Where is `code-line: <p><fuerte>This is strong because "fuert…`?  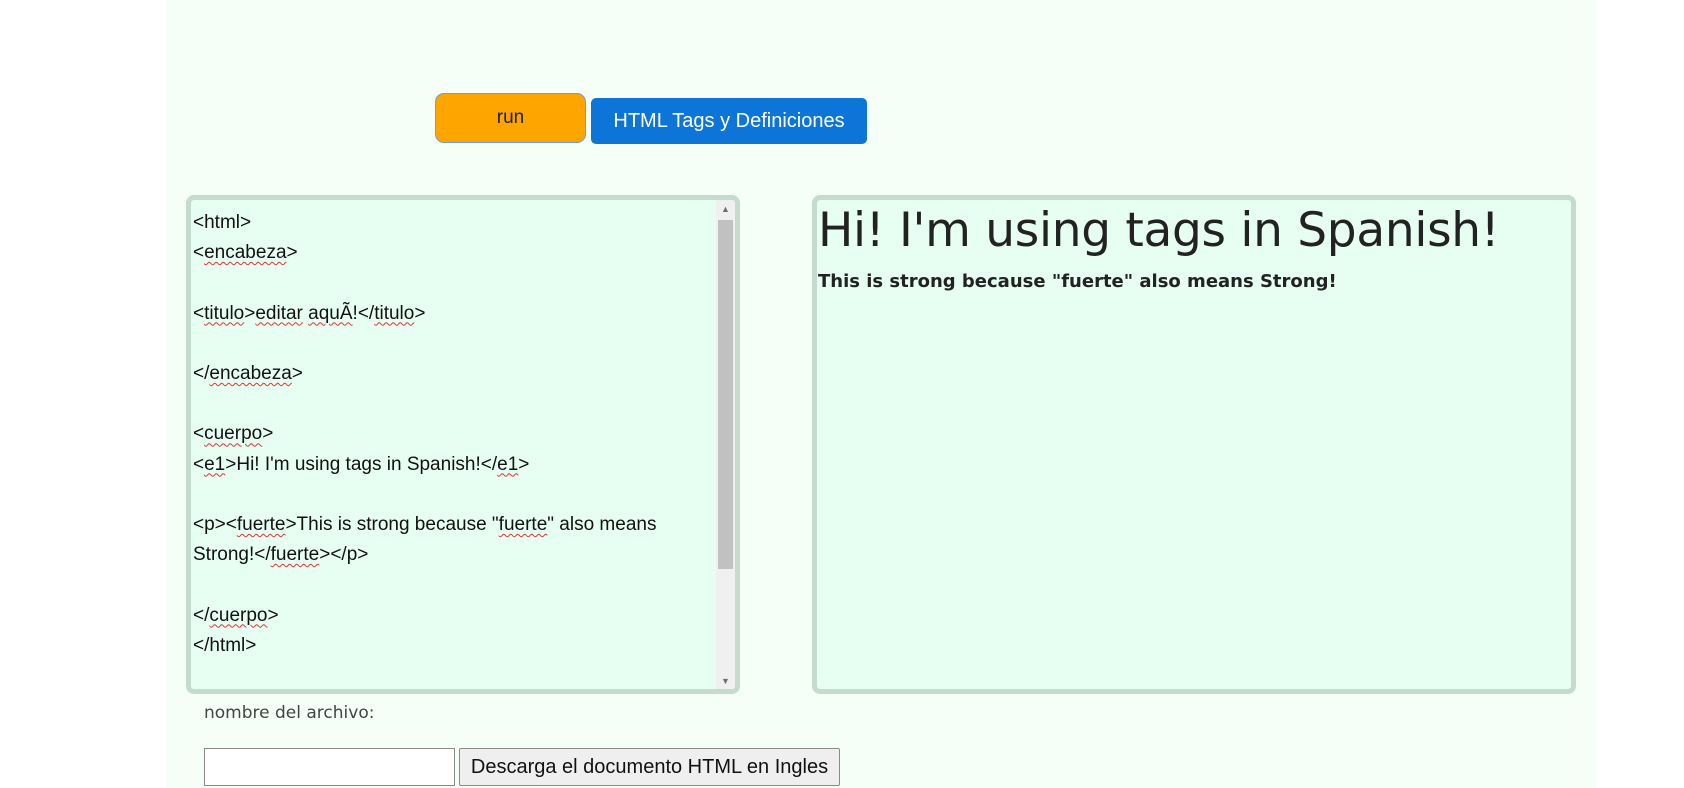
code-line: <p><fuerte>This is strong because "fuert… is located at coordinates (453, 525).